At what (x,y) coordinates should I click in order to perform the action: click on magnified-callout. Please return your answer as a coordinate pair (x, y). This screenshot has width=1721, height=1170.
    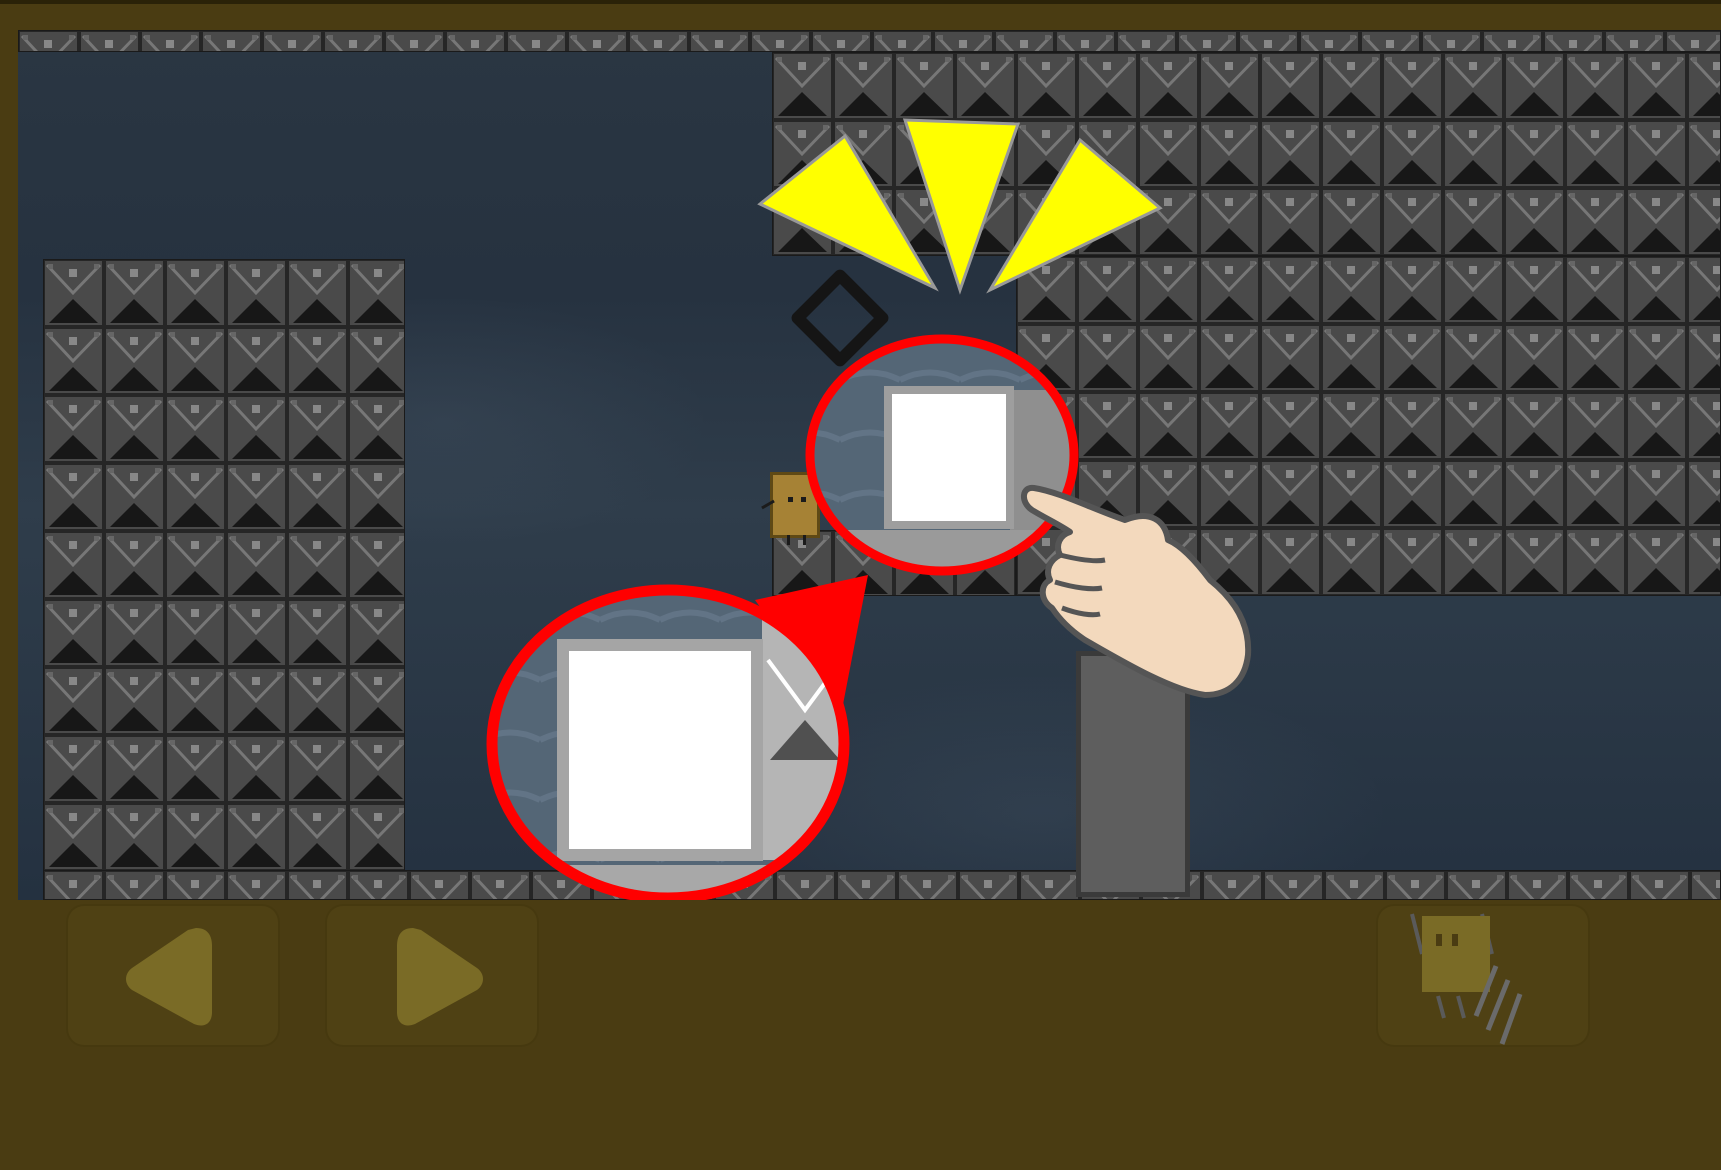
    Looking at the image, I should click on (677, 739).